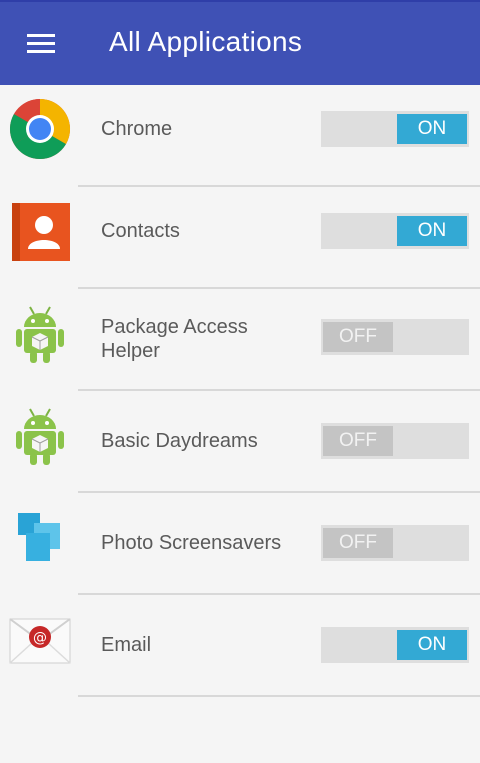 The width and height of the screenshot is (480, 763). What do you see at coordinates (206, 339) in the screenshot?
I see `app-name: Package Access Helper` at bounding box center [206, 339].